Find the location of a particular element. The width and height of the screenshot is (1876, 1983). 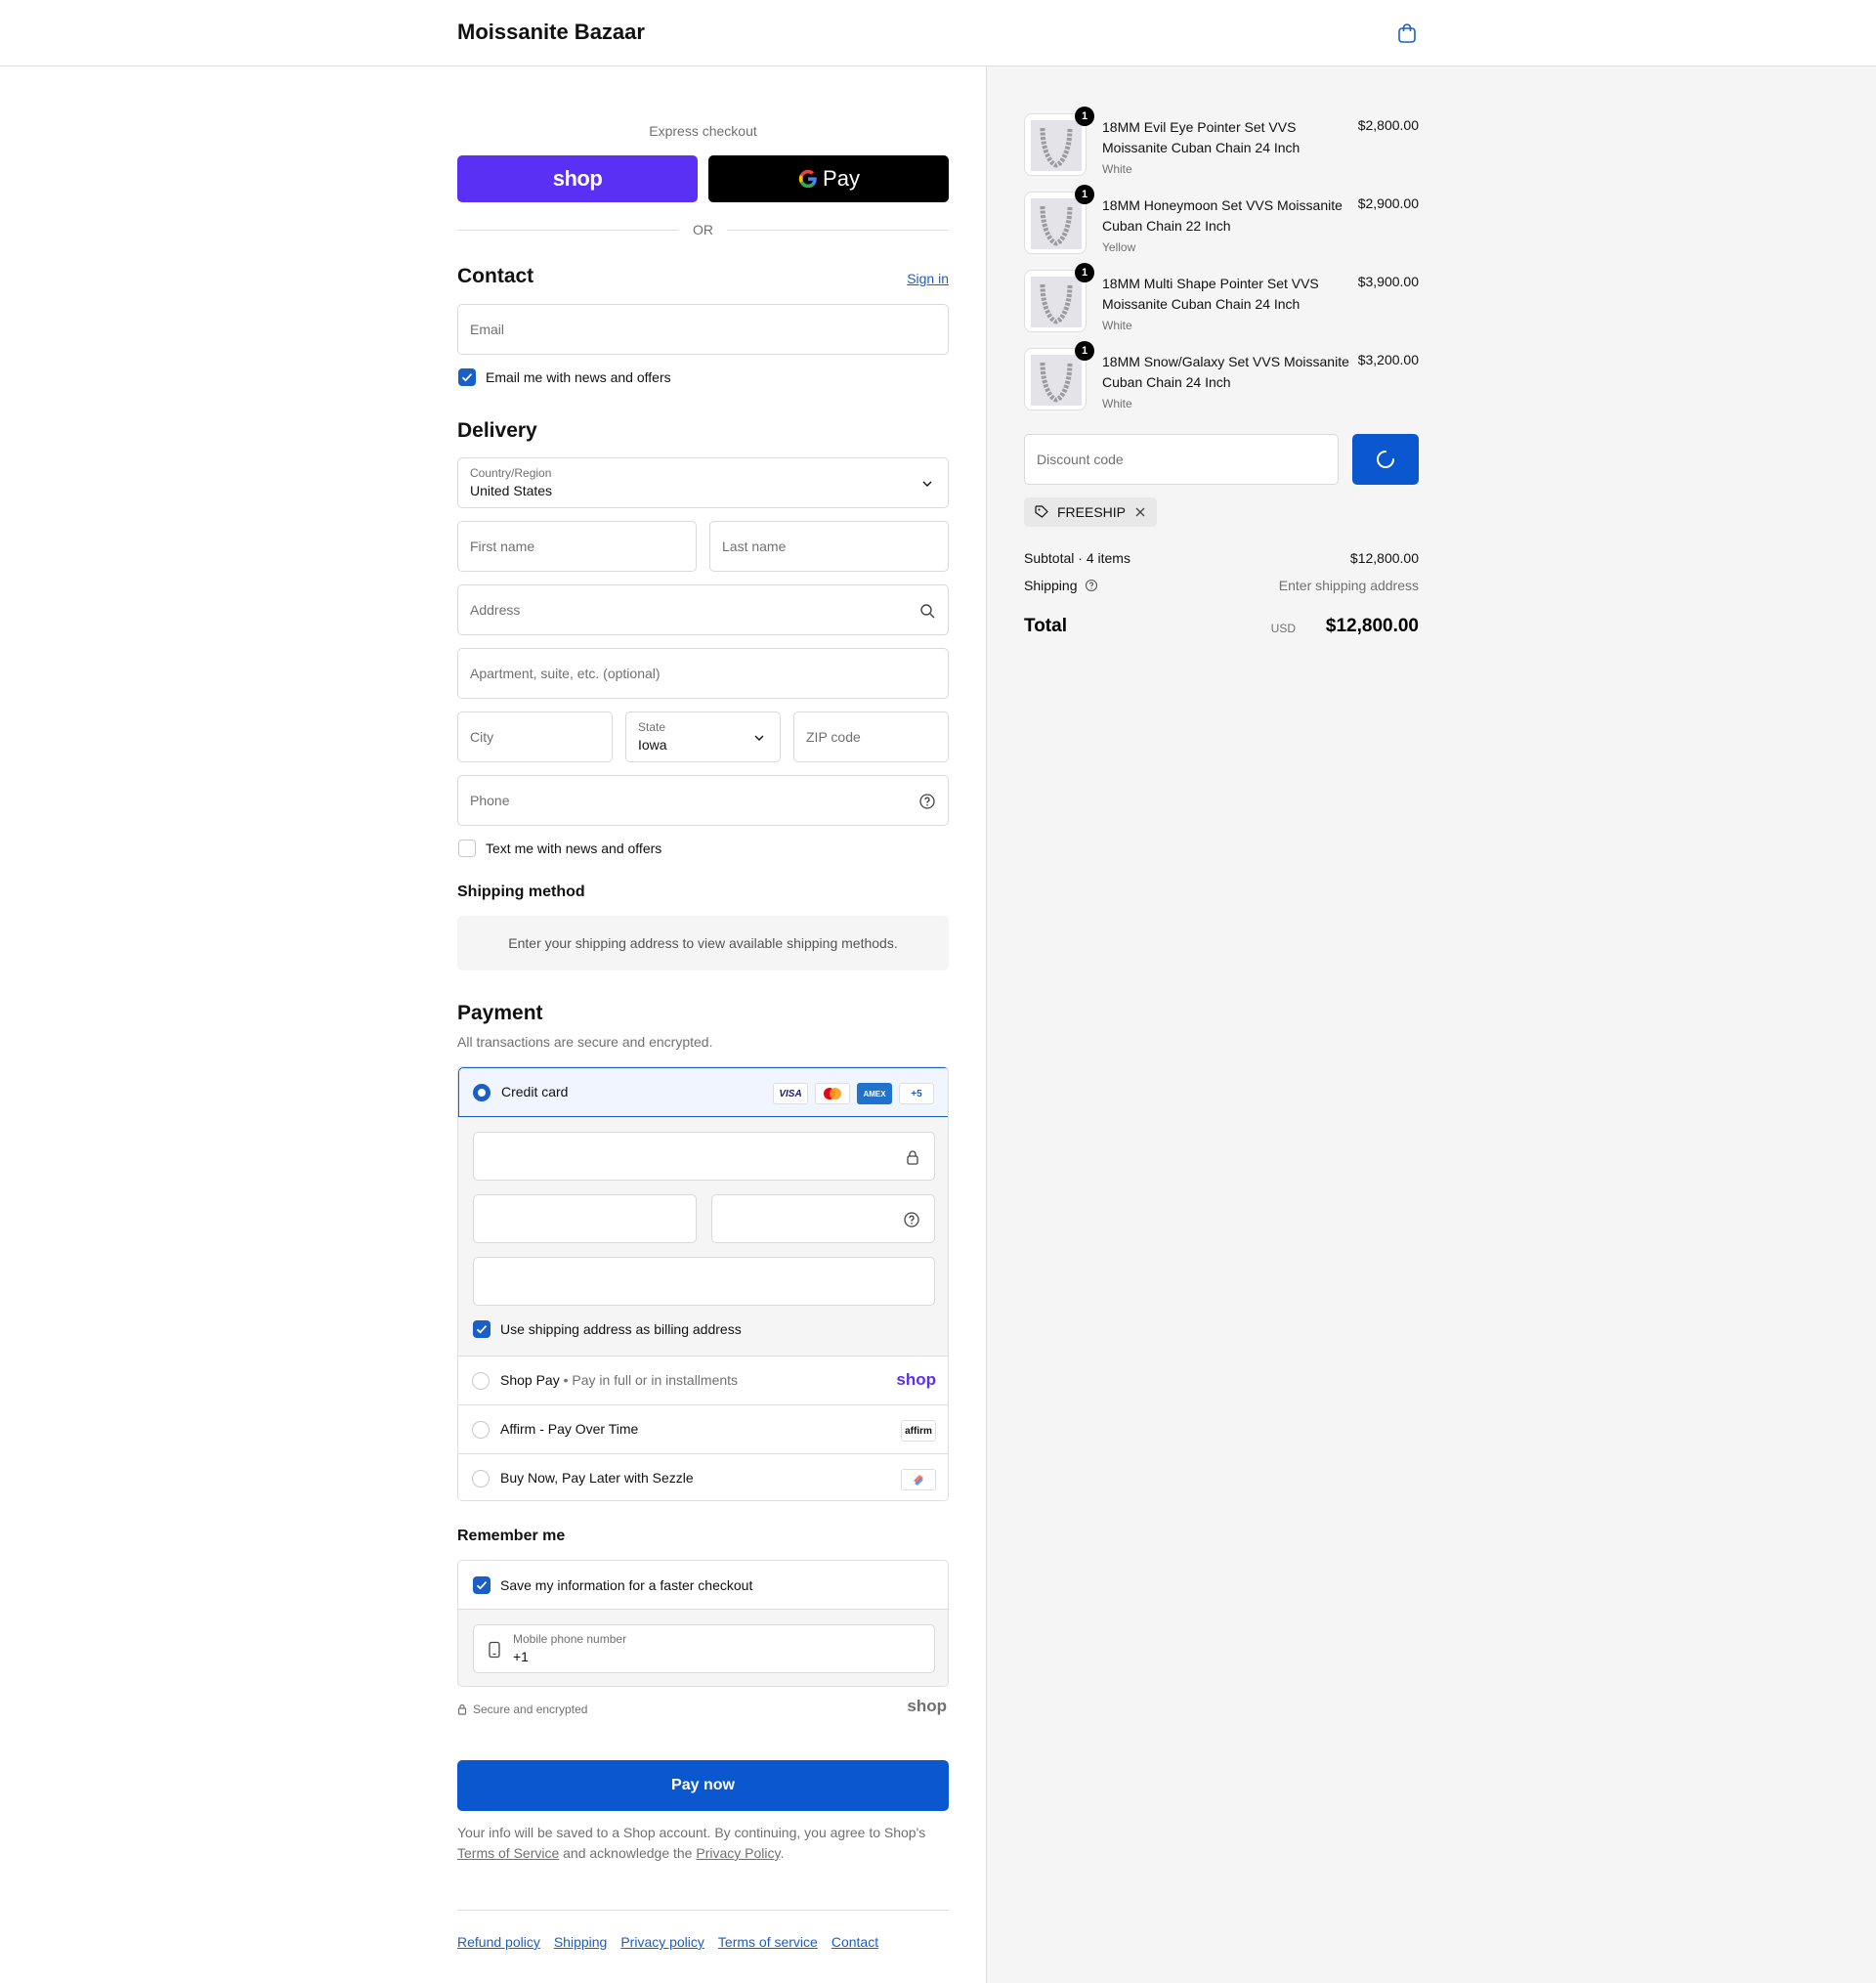

more-cards-badge: +5 is located at coordinates (916, 1093).